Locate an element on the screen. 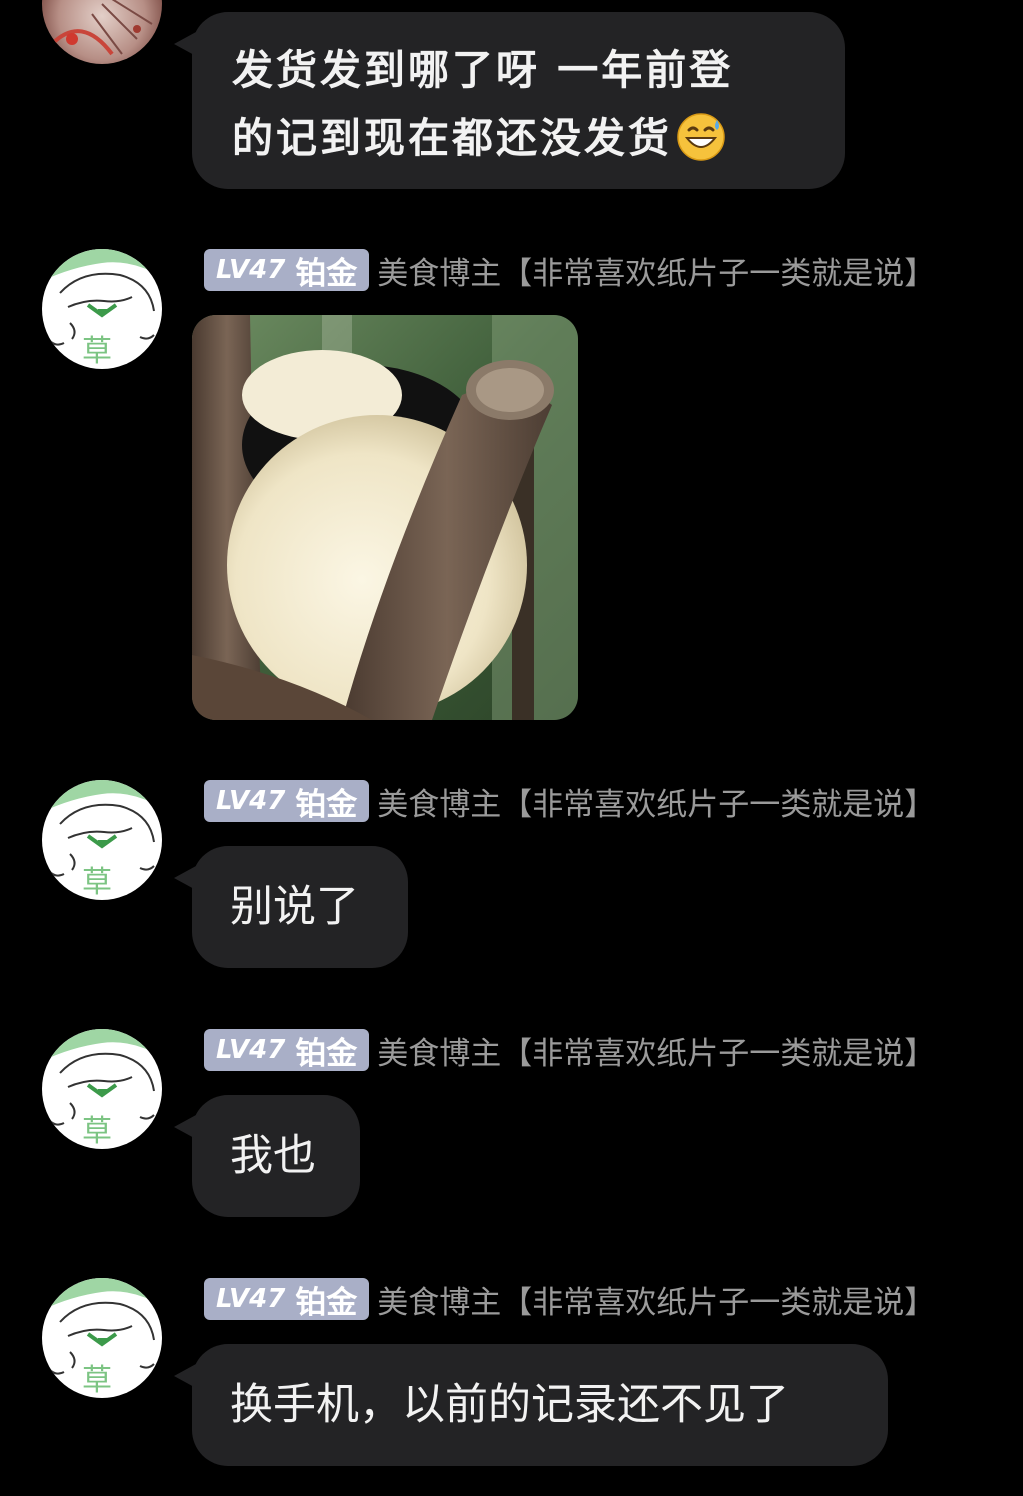  message-text: 我也 is located at coordinates (273, 1156).